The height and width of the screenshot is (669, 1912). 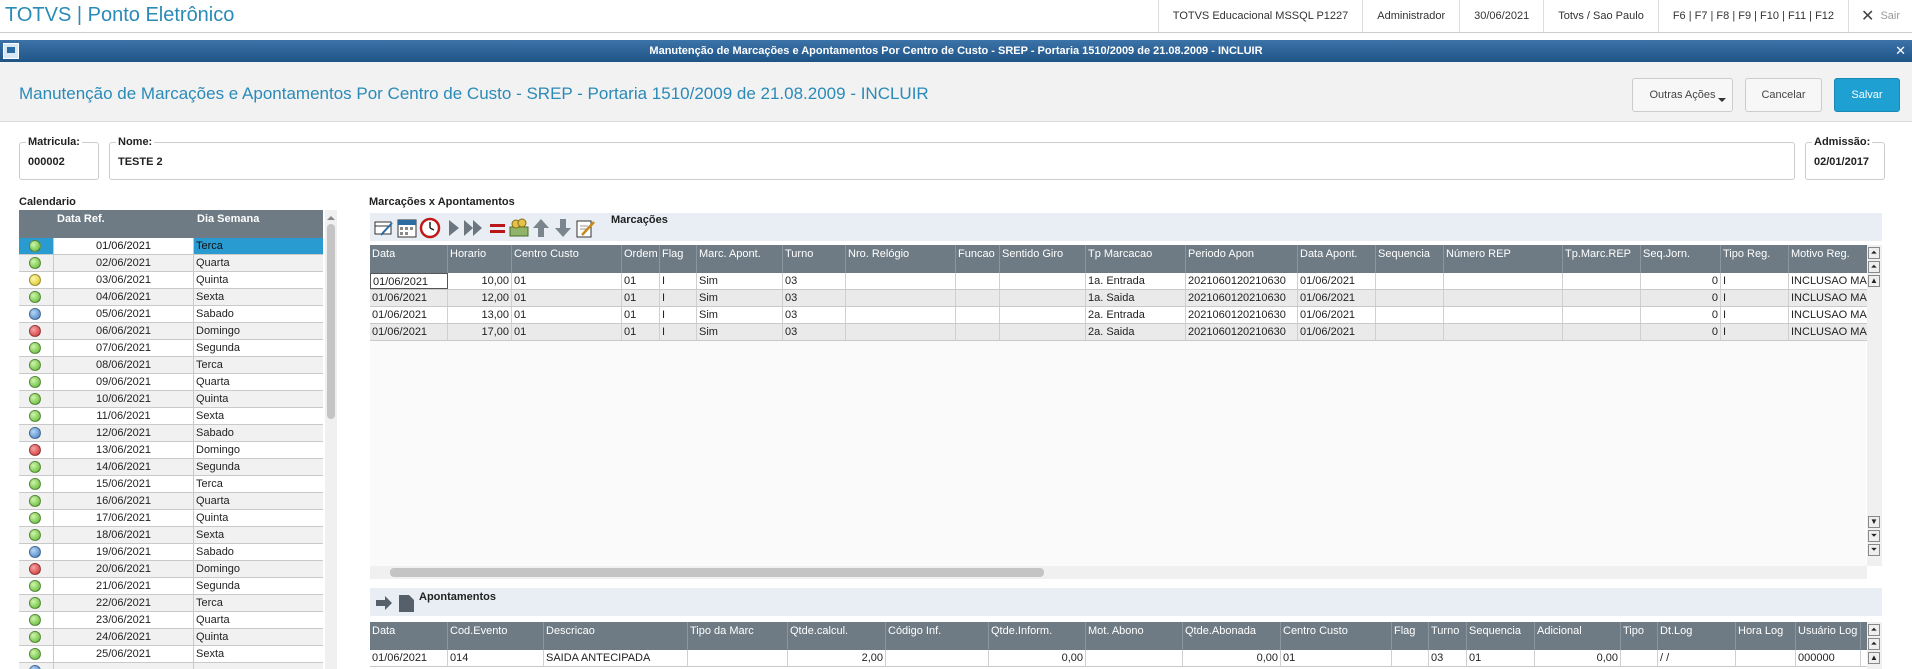 What do you see at coordinates (1639, 636) in the screenshot?
I see `column-header: Tipo` at bounding box center [1639, 636].